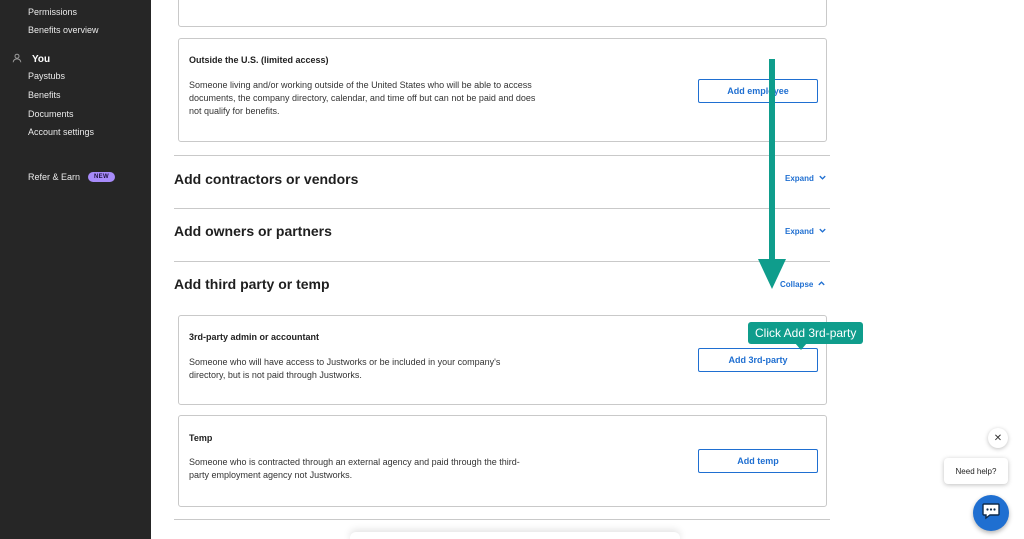 This screenshot has width=1024, height=539. What do you see at coordinates (44, 95) in the screenshot?
I see `sidebar-item-benefits: Benefits` at bounding box center [44, 95].